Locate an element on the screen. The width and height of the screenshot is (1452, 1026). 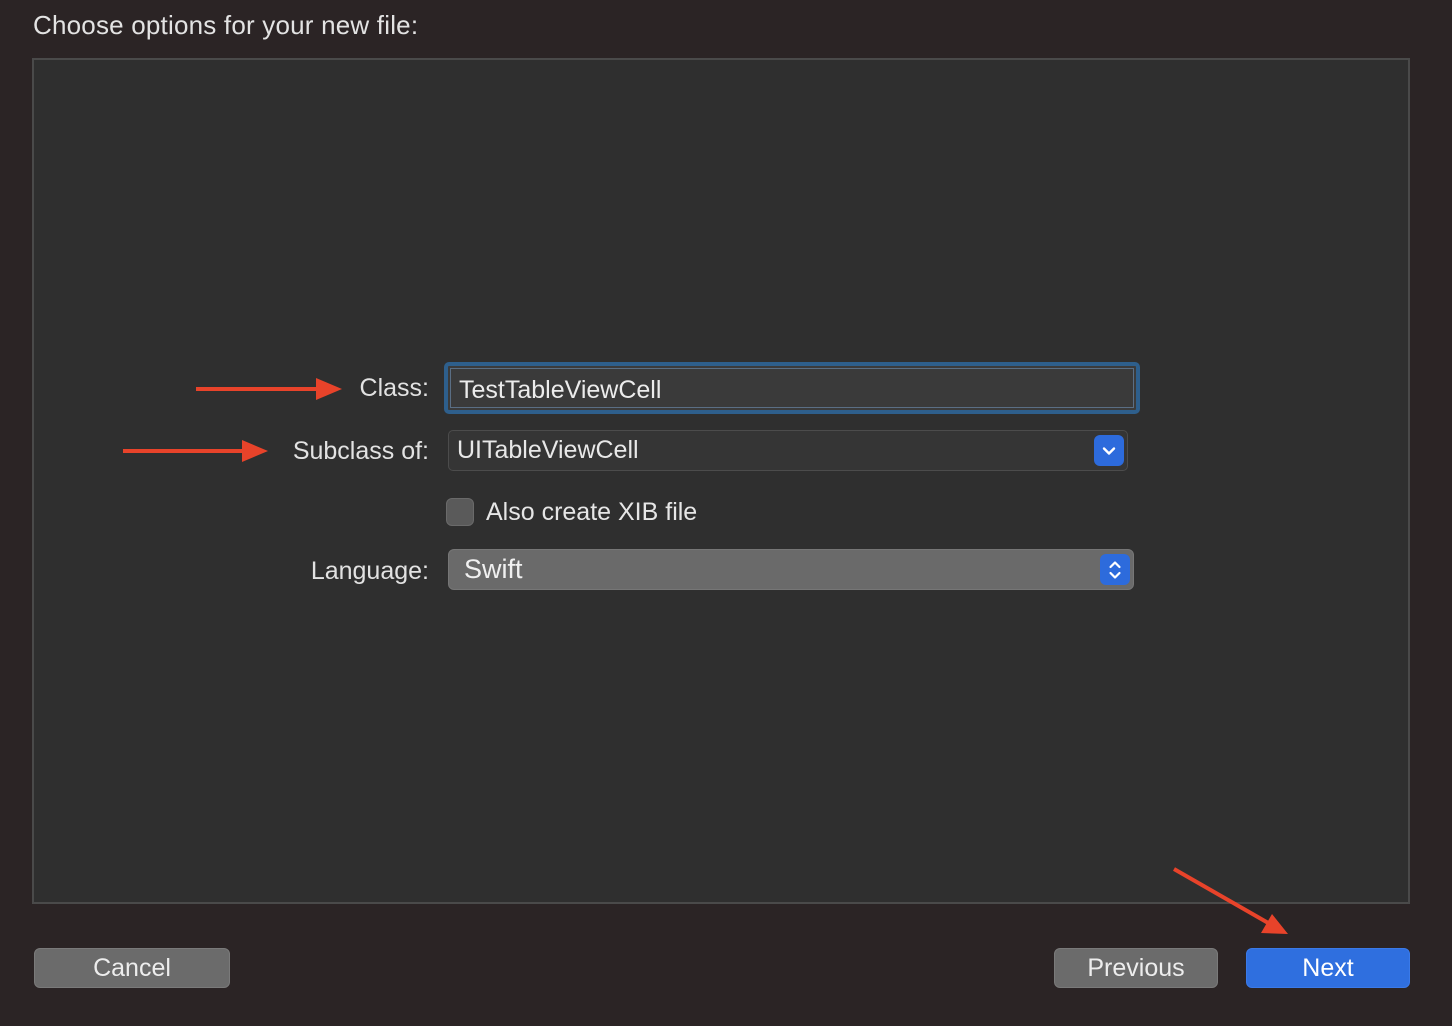
up-down-chevron-icon is located at coordinates (1115, 569).